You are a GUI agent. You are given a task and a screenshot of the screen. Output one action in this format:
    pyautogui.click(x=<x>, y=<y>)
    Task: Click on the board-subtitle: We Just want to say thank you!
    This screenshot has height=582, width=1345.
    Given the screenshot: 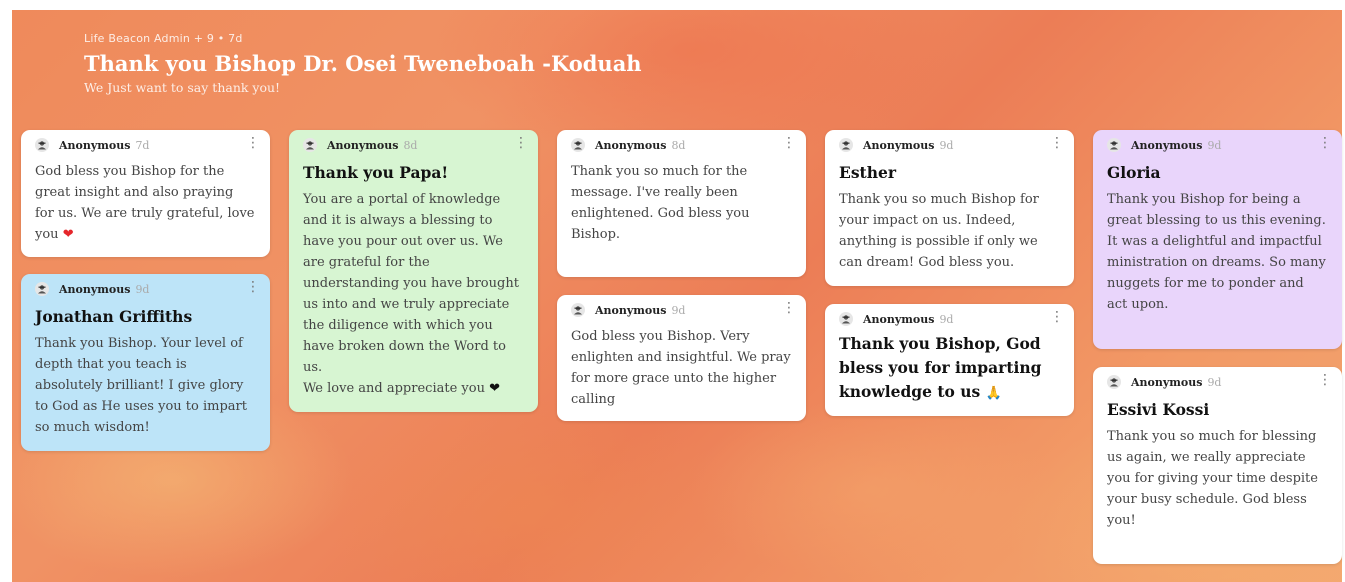 What is the action you would take?
    pyautogui.click(x=182, y=87)
    